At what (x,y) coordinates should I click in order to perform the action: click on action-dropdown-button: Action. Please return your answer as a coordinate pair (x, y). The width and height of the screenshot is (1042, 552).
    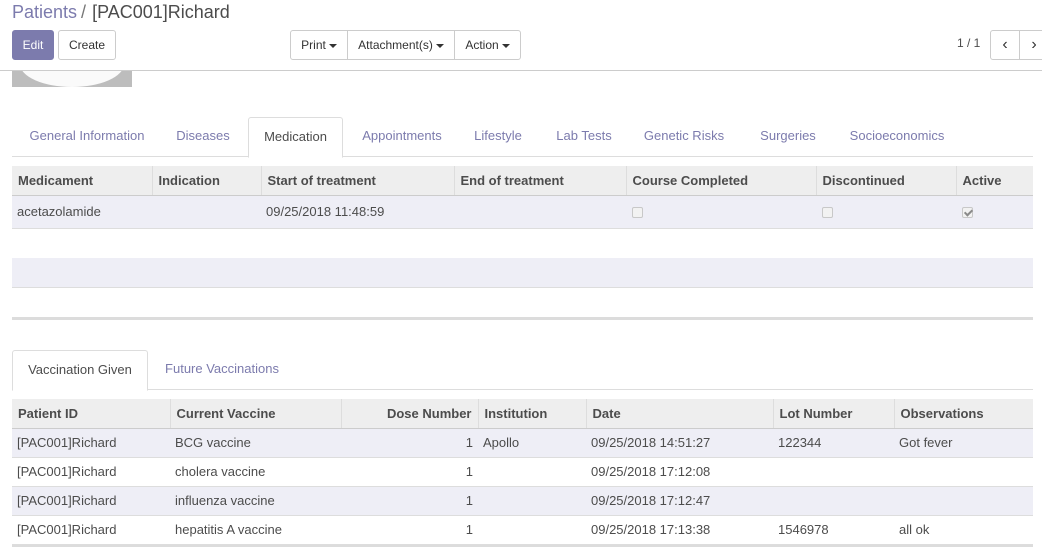
    Looking at the image, I should click on (487, 45).